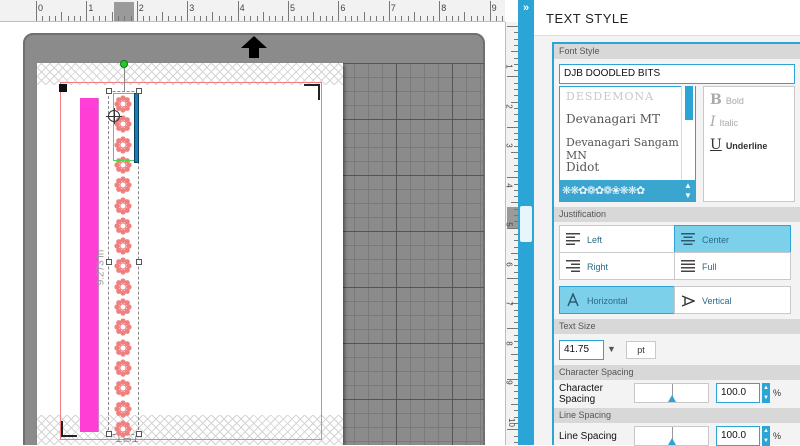  I want to click on line-spacing-slider, so click(671, 436).